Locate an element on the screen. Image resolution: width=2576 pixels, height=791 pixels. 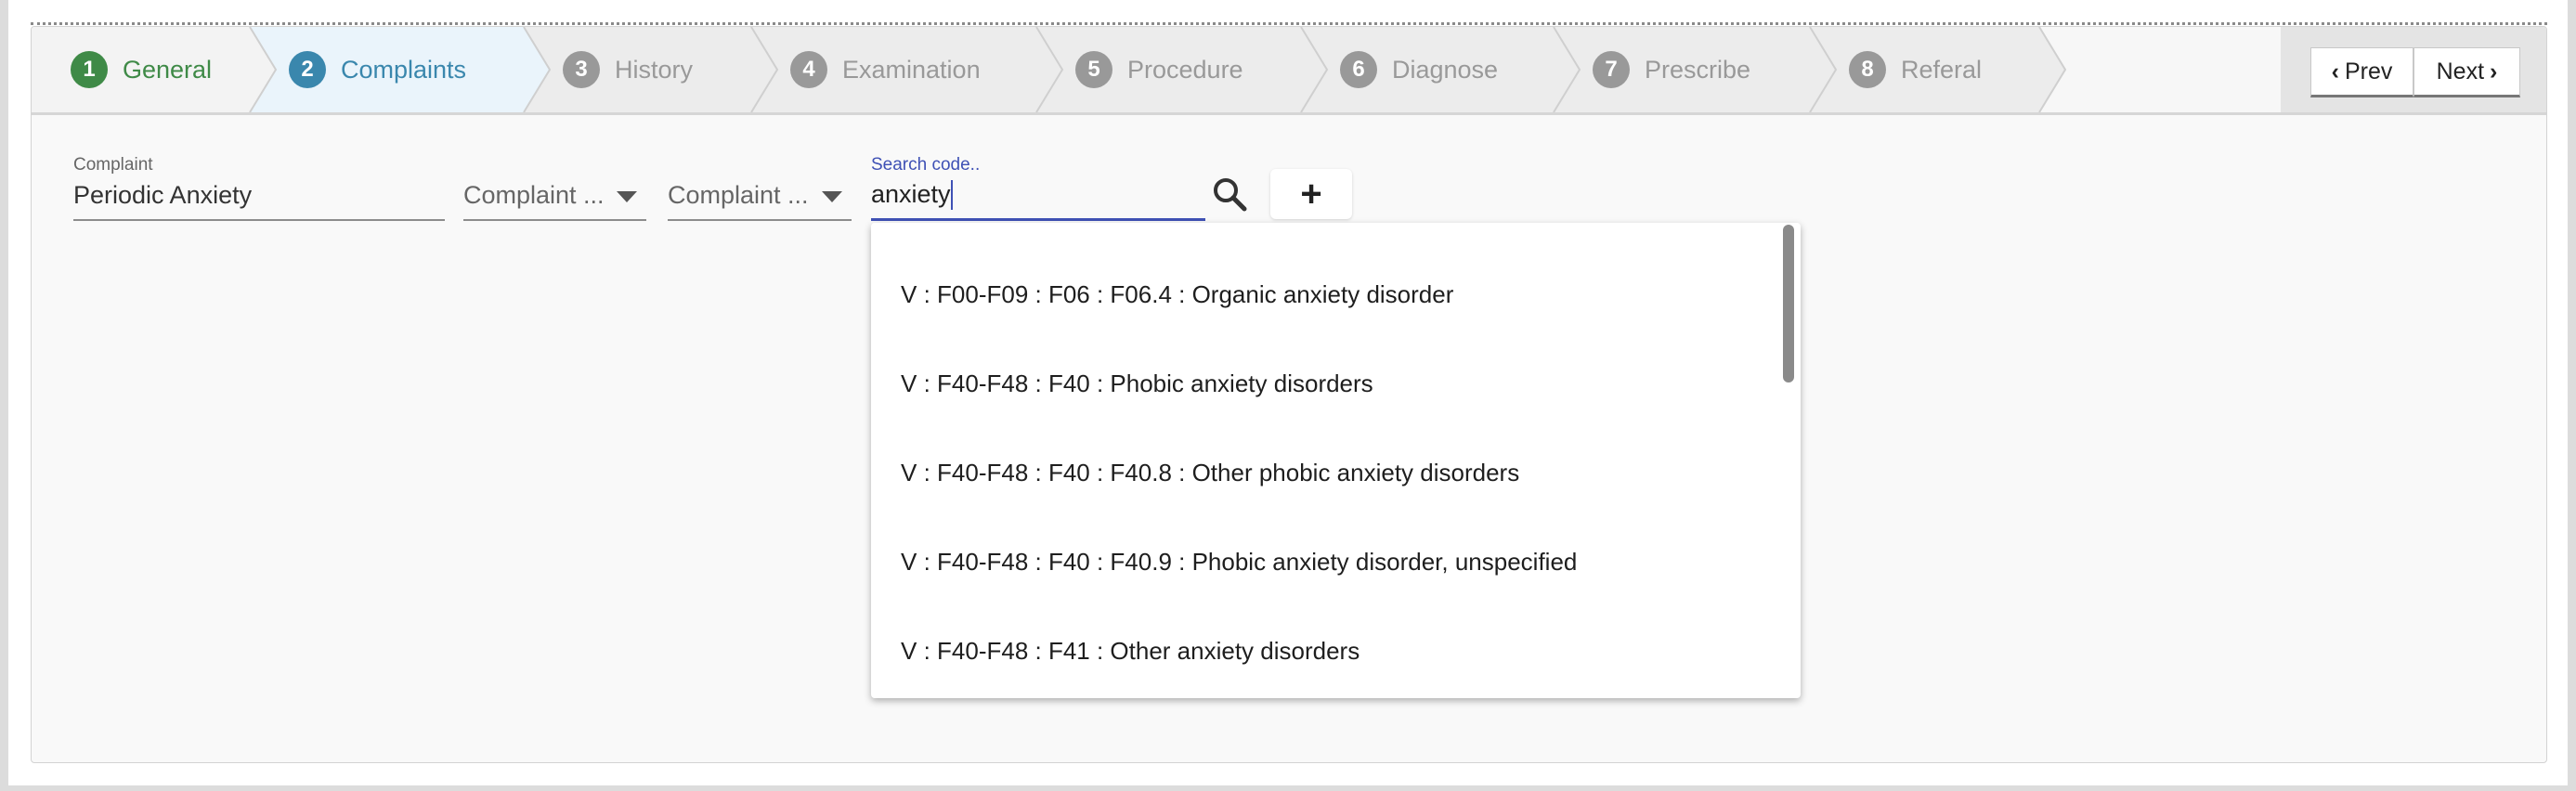
step-label: General is located at coordinates (168, 69).